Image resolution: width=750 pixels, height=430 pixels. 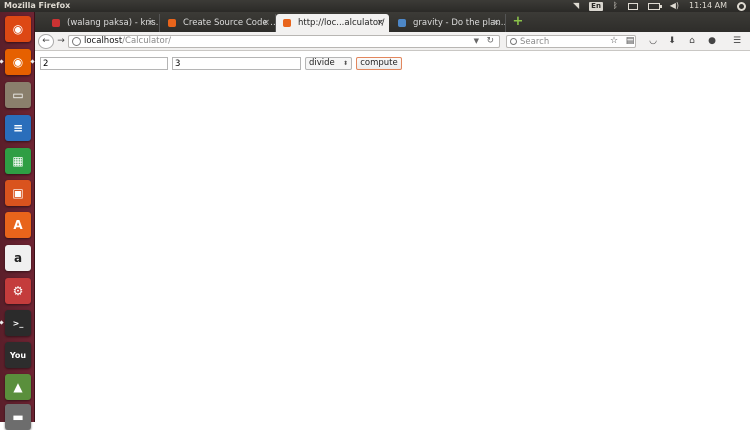 I want to click on libreoffice-impress-icon: ▣, so click(x=18, y=193).